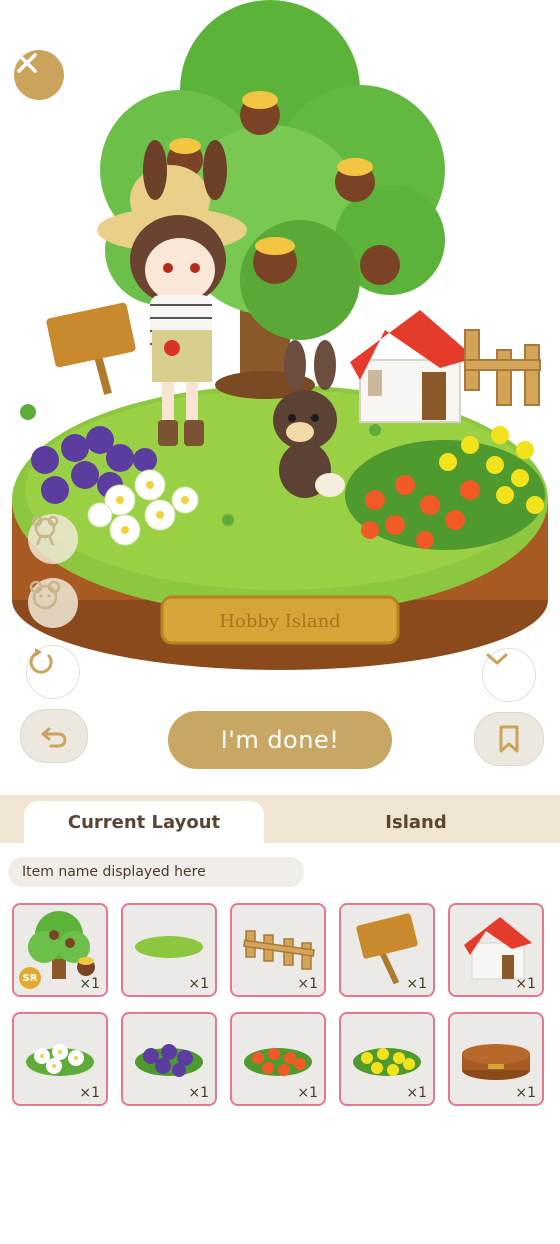  Describe the element at coordinates (279, 621) in the screenshot. I see `plaque-text: Hobby Island` at that location.